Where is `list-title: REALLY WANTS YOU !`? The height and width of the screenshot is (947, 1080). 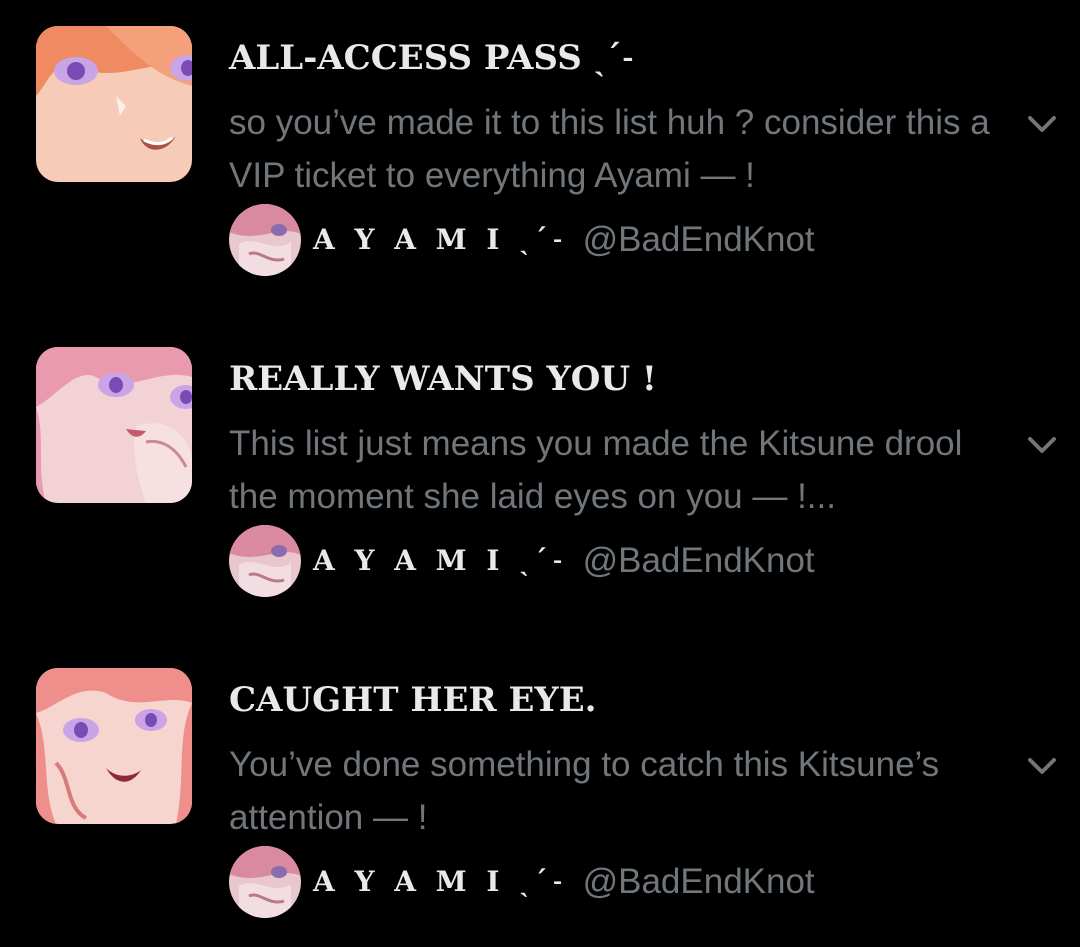
list-title: REALLY WANTS YOU ! is located at coordinates (443, 379).